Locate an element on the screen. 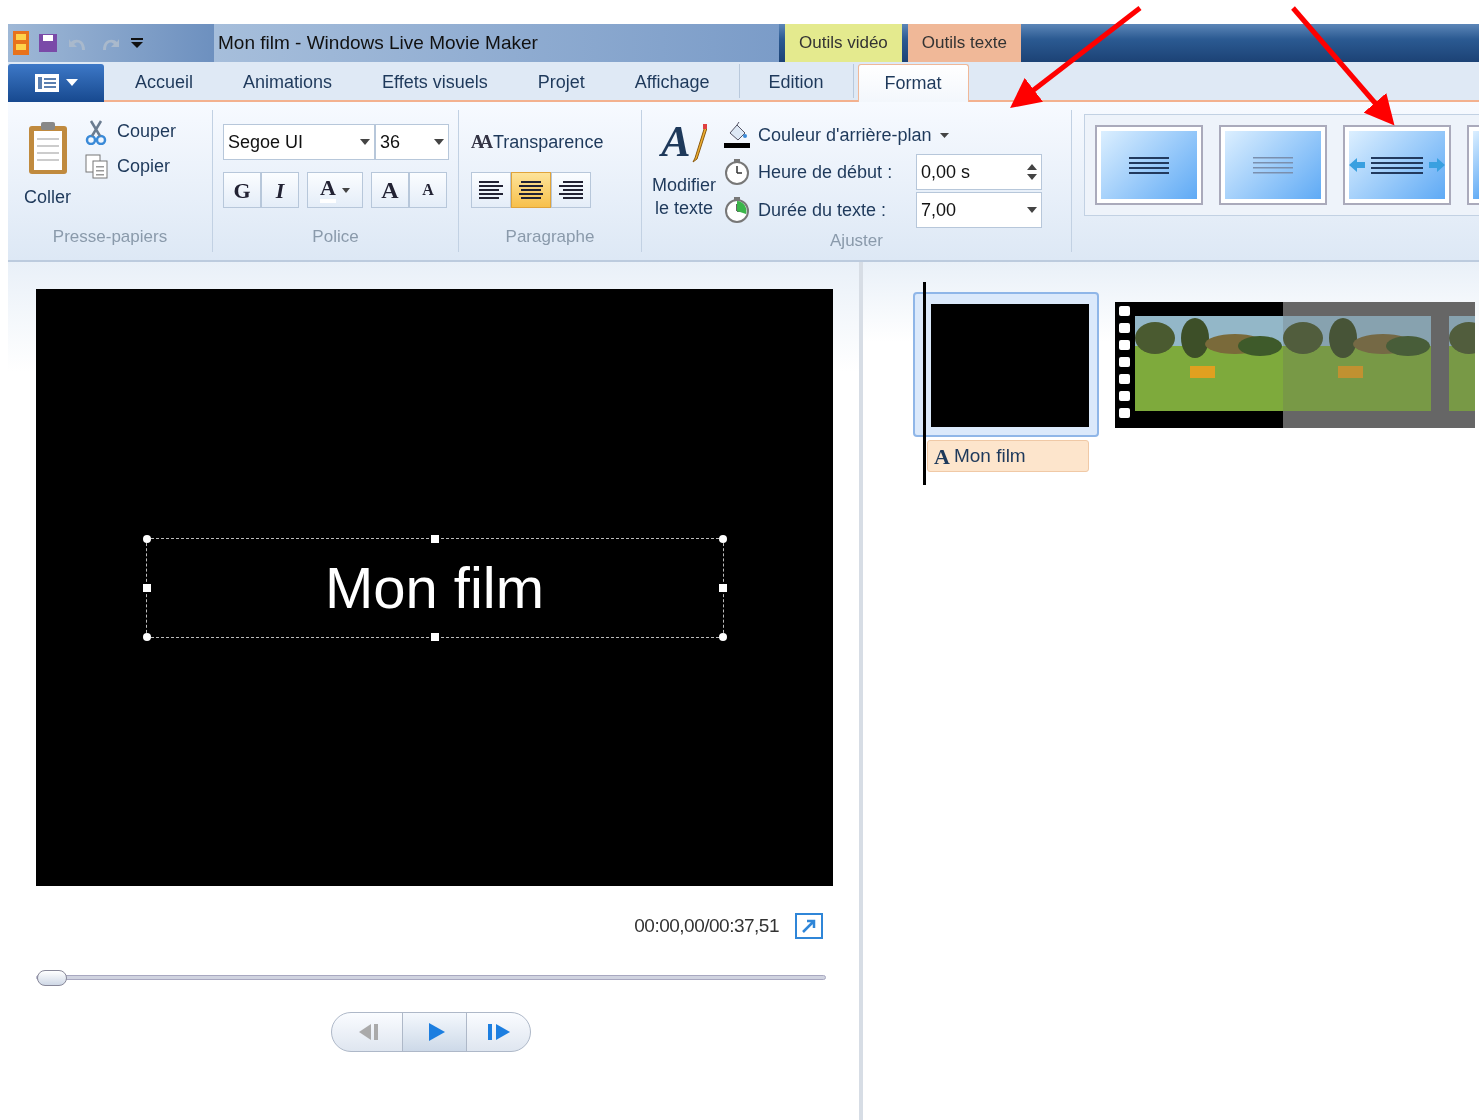 The width and height of the screenshot is (1479, 1120). caret-icon is located at coordinates (72, 83).